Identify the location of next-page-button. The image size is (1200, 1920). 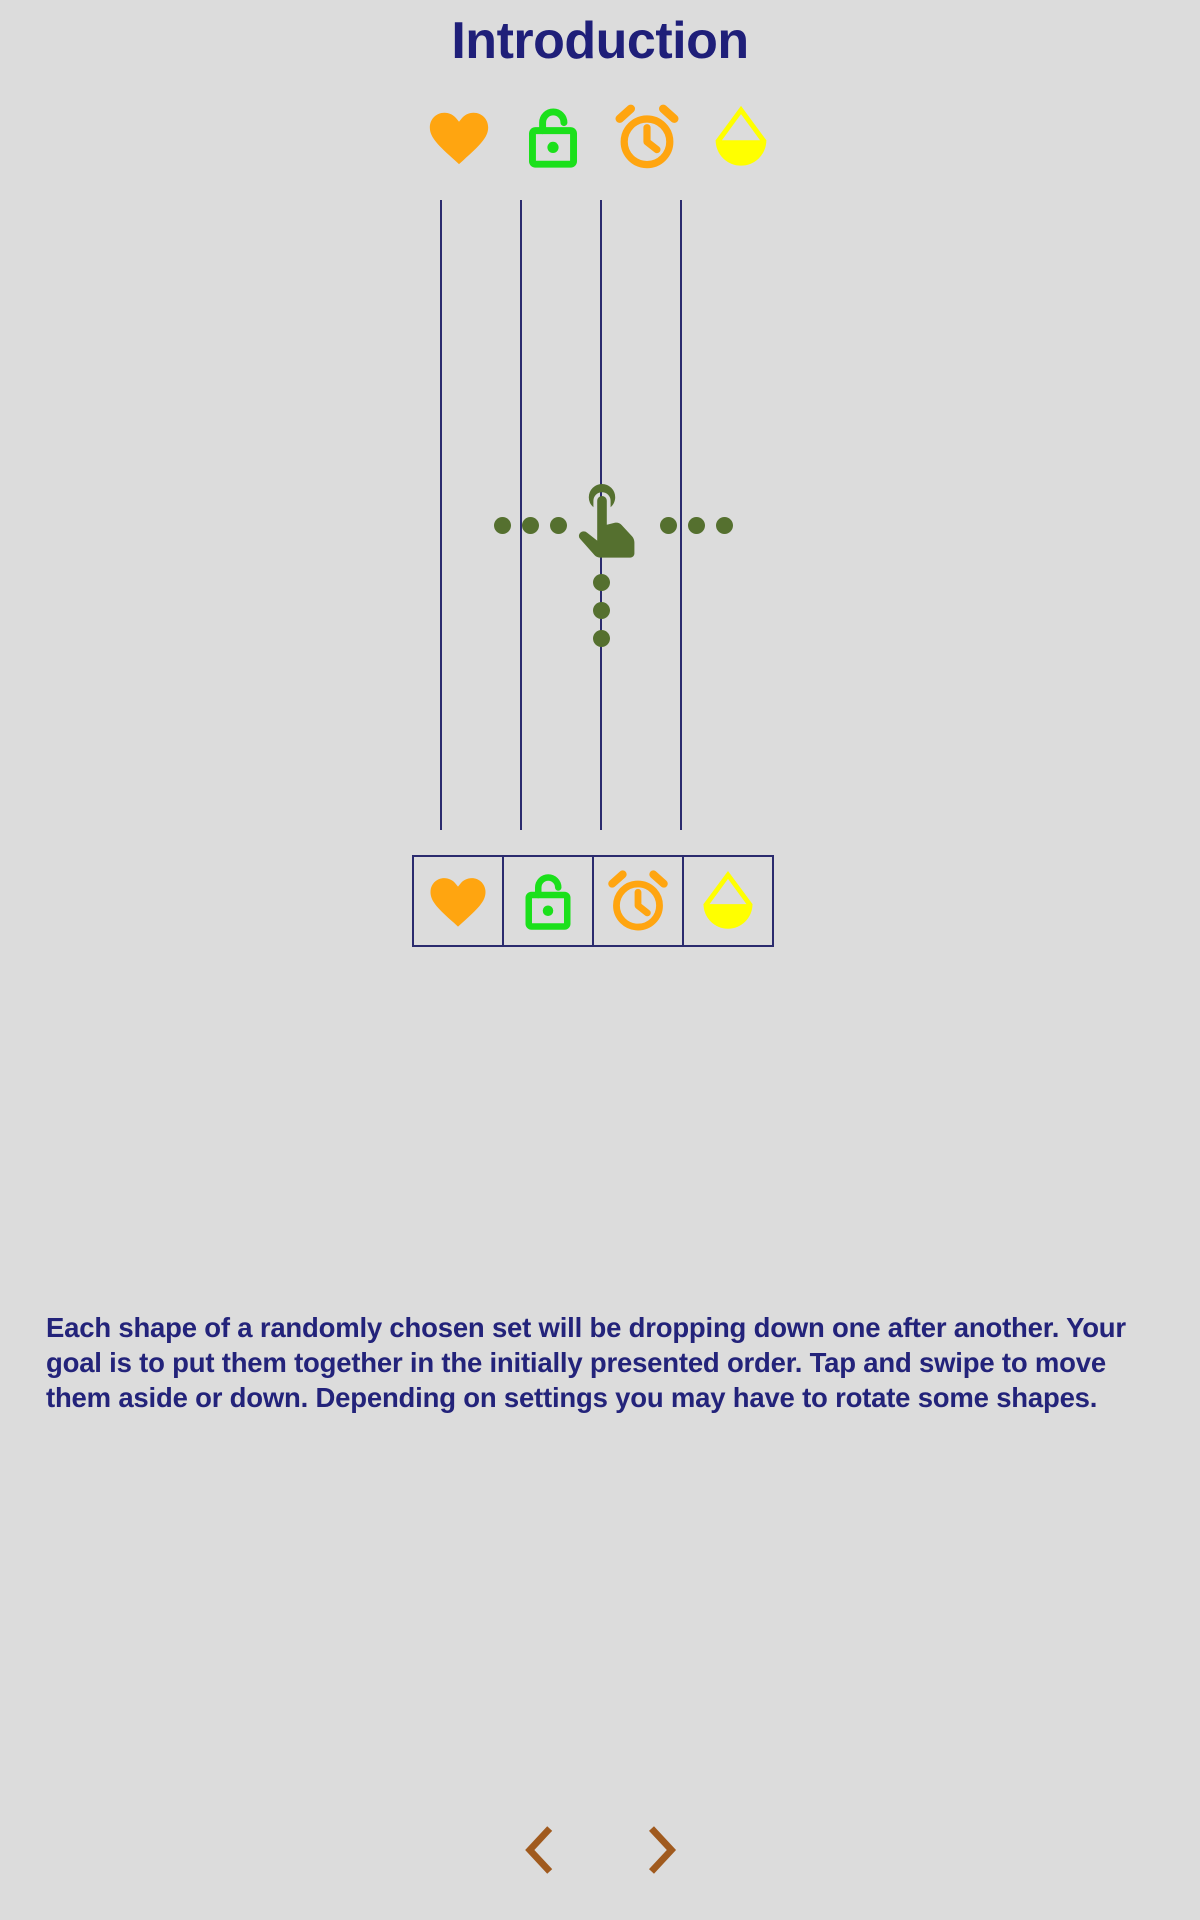
(662, 1850).